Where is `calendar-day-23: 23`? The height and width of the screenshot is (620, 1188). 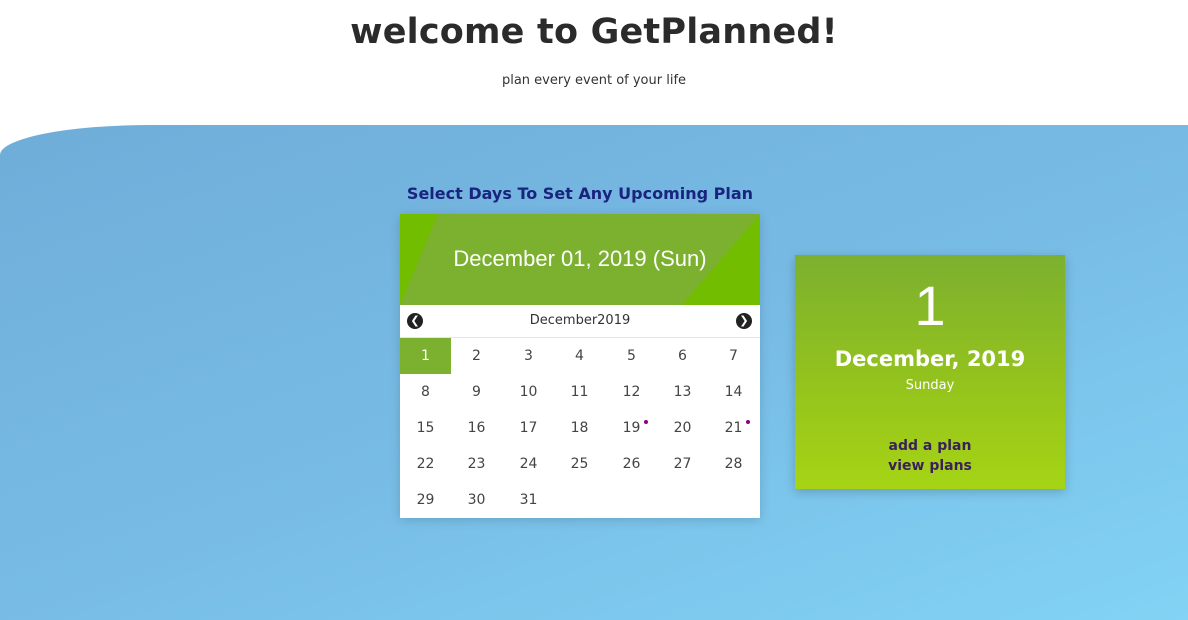 calendar-day-23: 23 is located at coordinates (476, 464).